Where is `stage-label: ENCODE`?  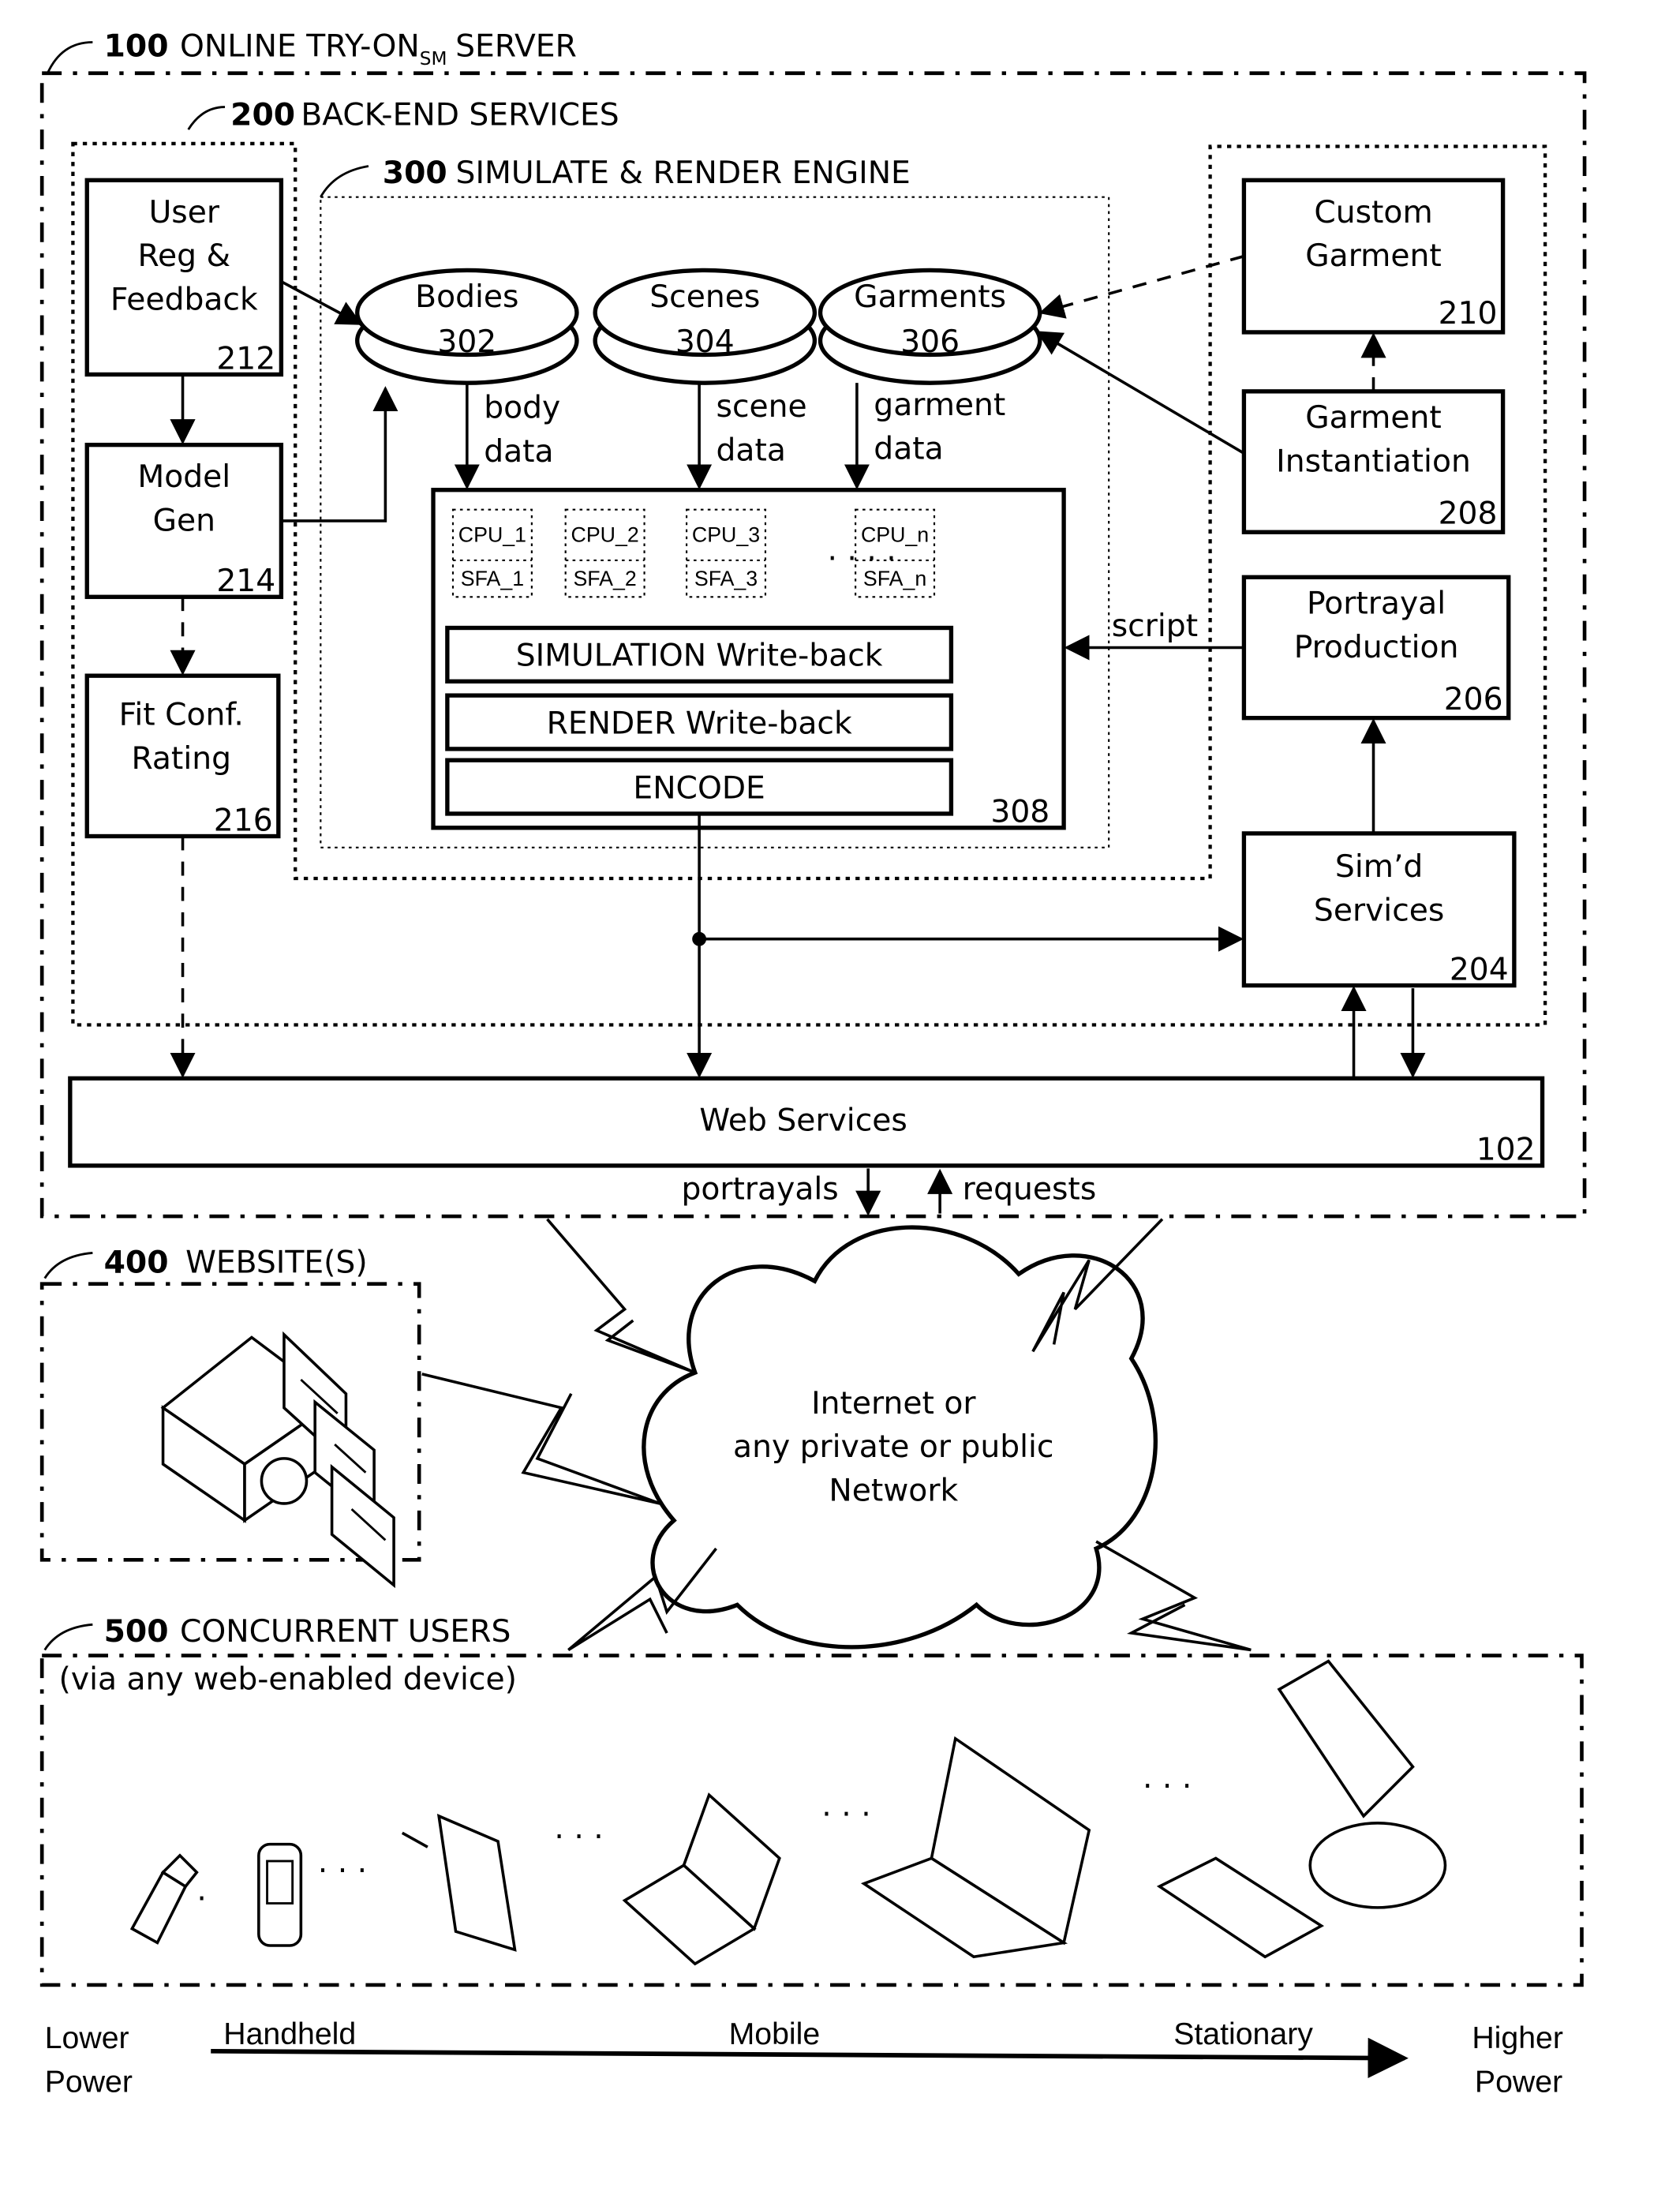 stage-label: ENCODE is located at coordinates (699, 788).